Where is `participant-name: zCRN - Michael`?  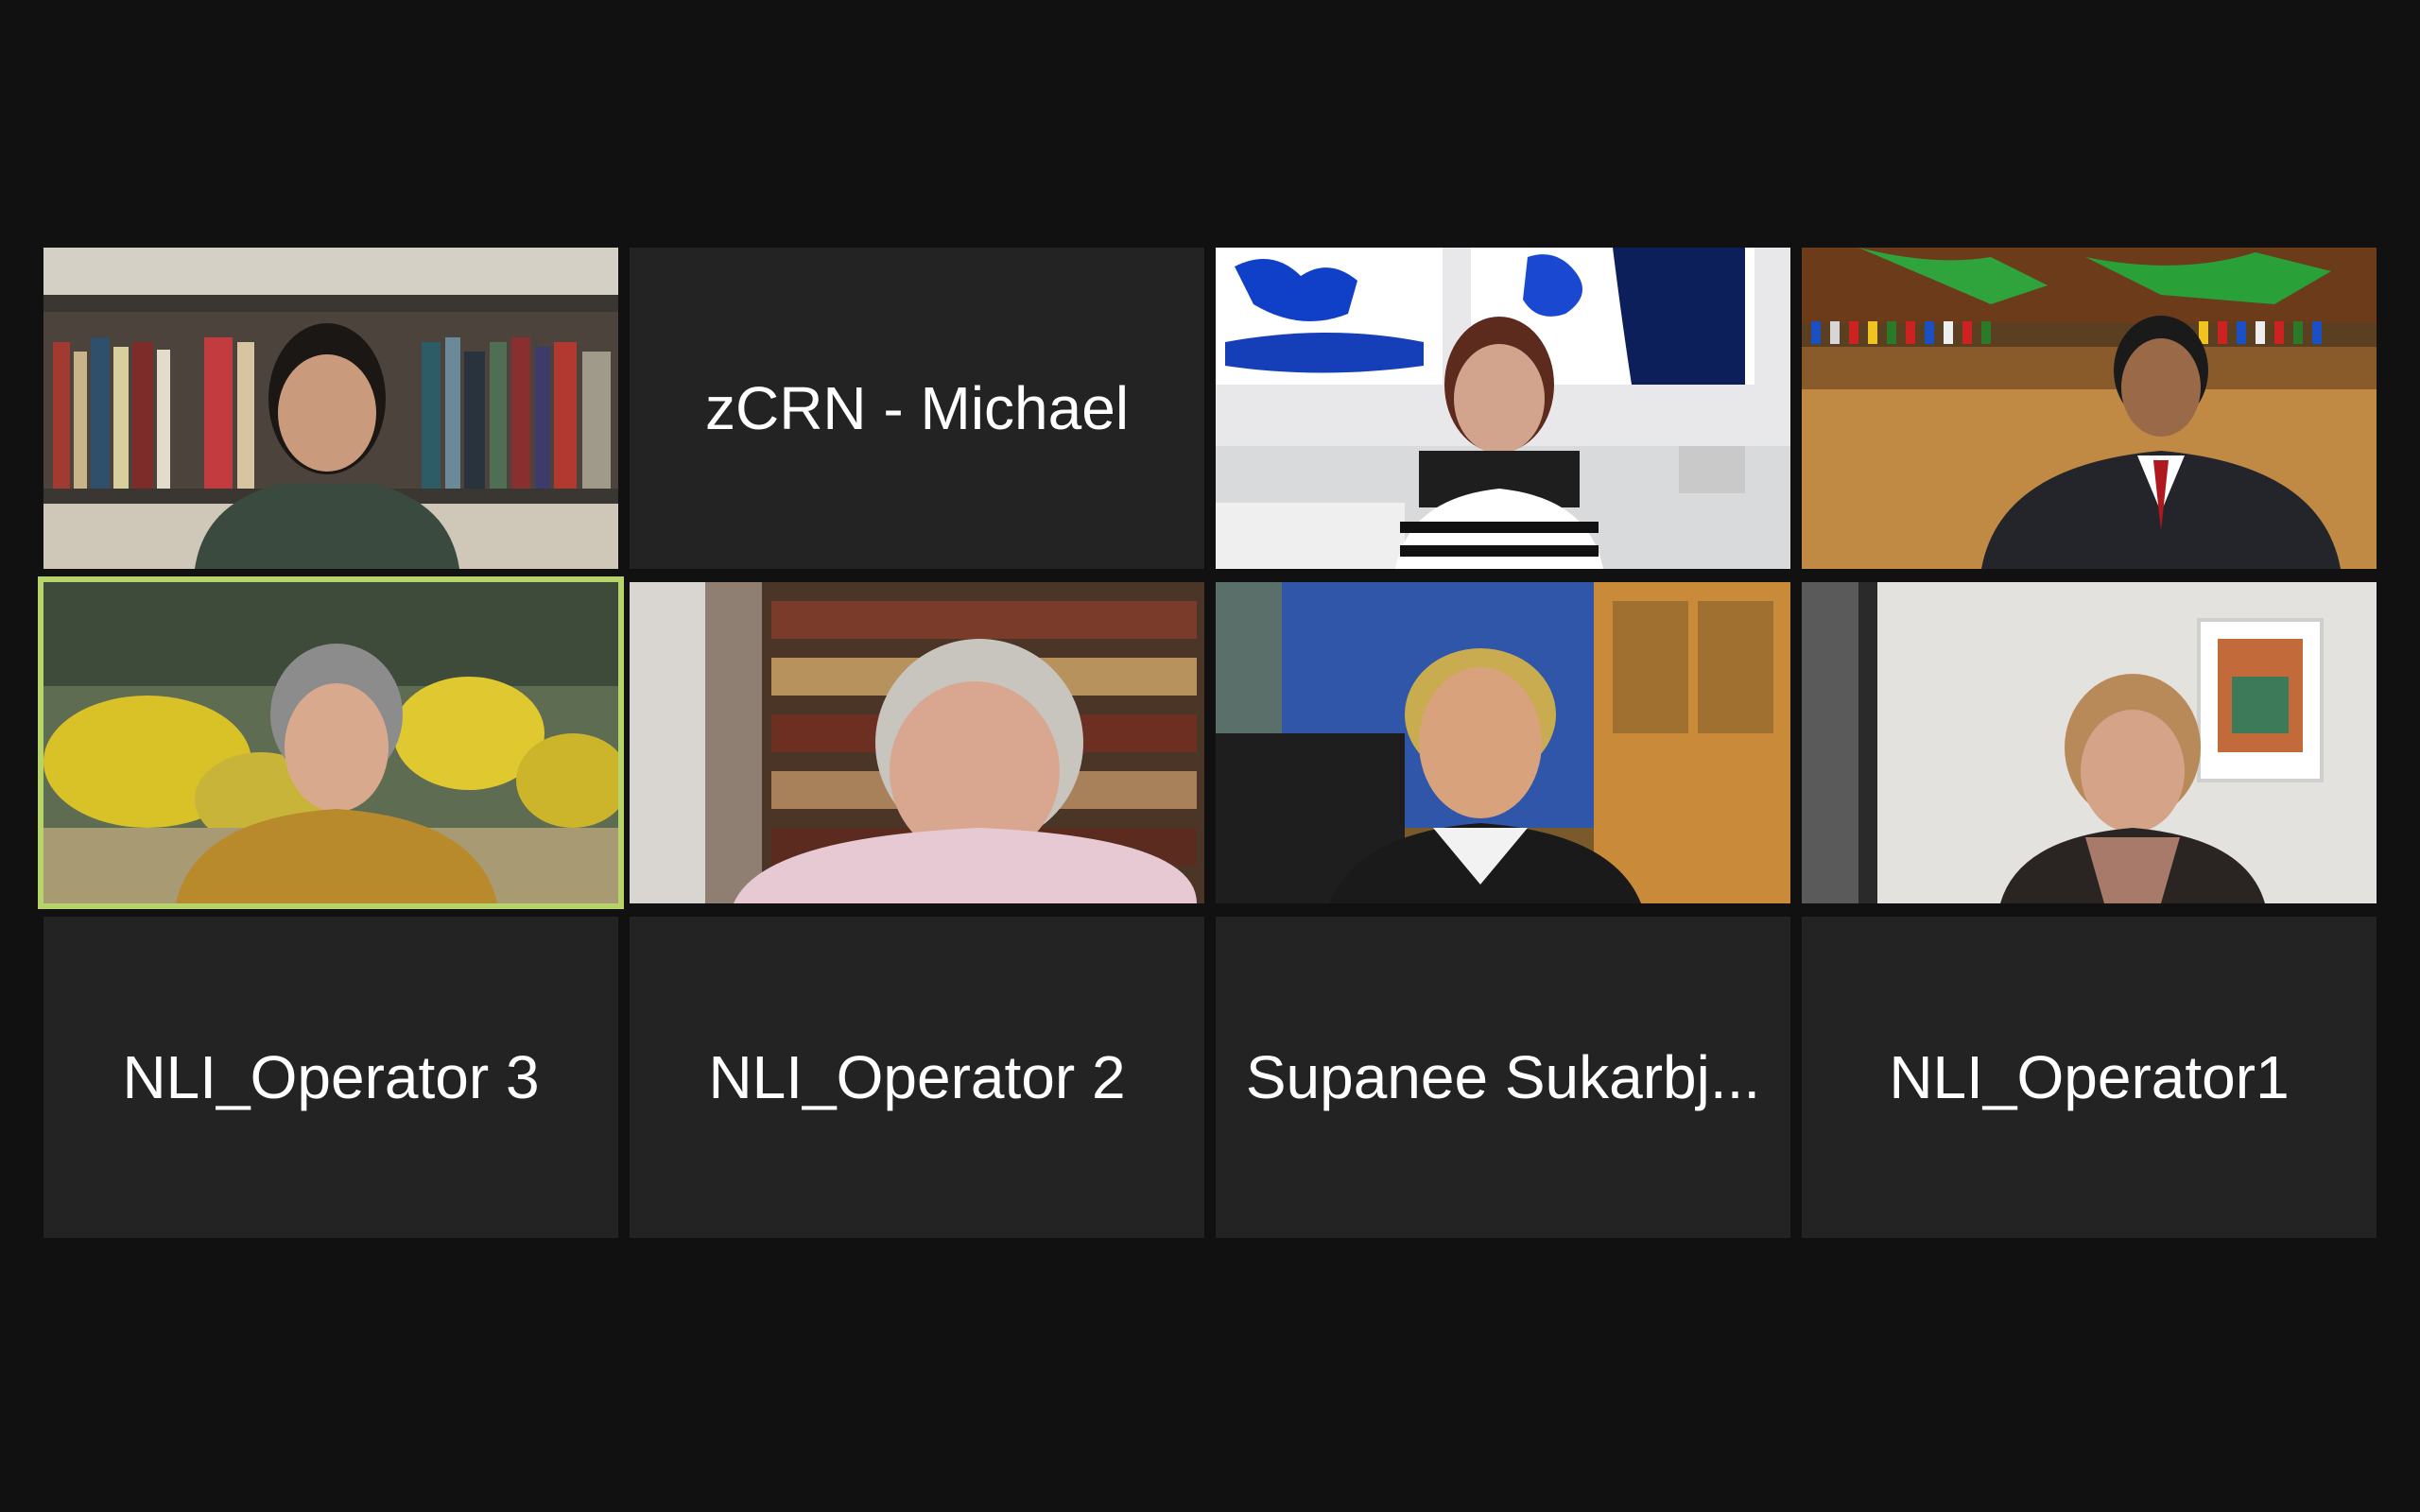
participant-name: zCRN - Michael is located at coordinates (917, 408).